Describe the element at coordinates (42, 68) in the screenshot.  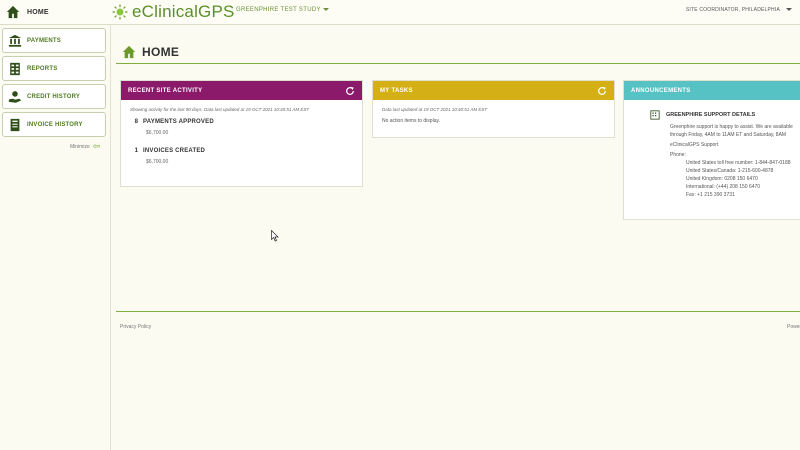
I see `sidebar-item-label: REPORTS` at that location.